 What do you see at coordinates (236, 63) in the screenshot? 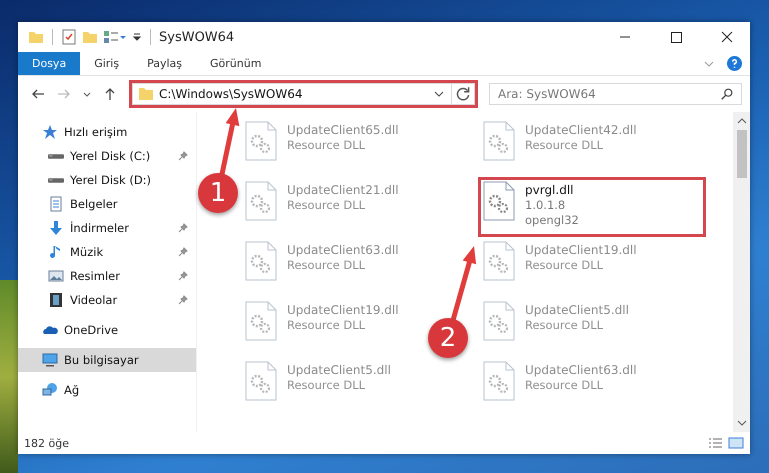
I see `ribbon-tab: Görünüm` at bounding box center [236, 63].